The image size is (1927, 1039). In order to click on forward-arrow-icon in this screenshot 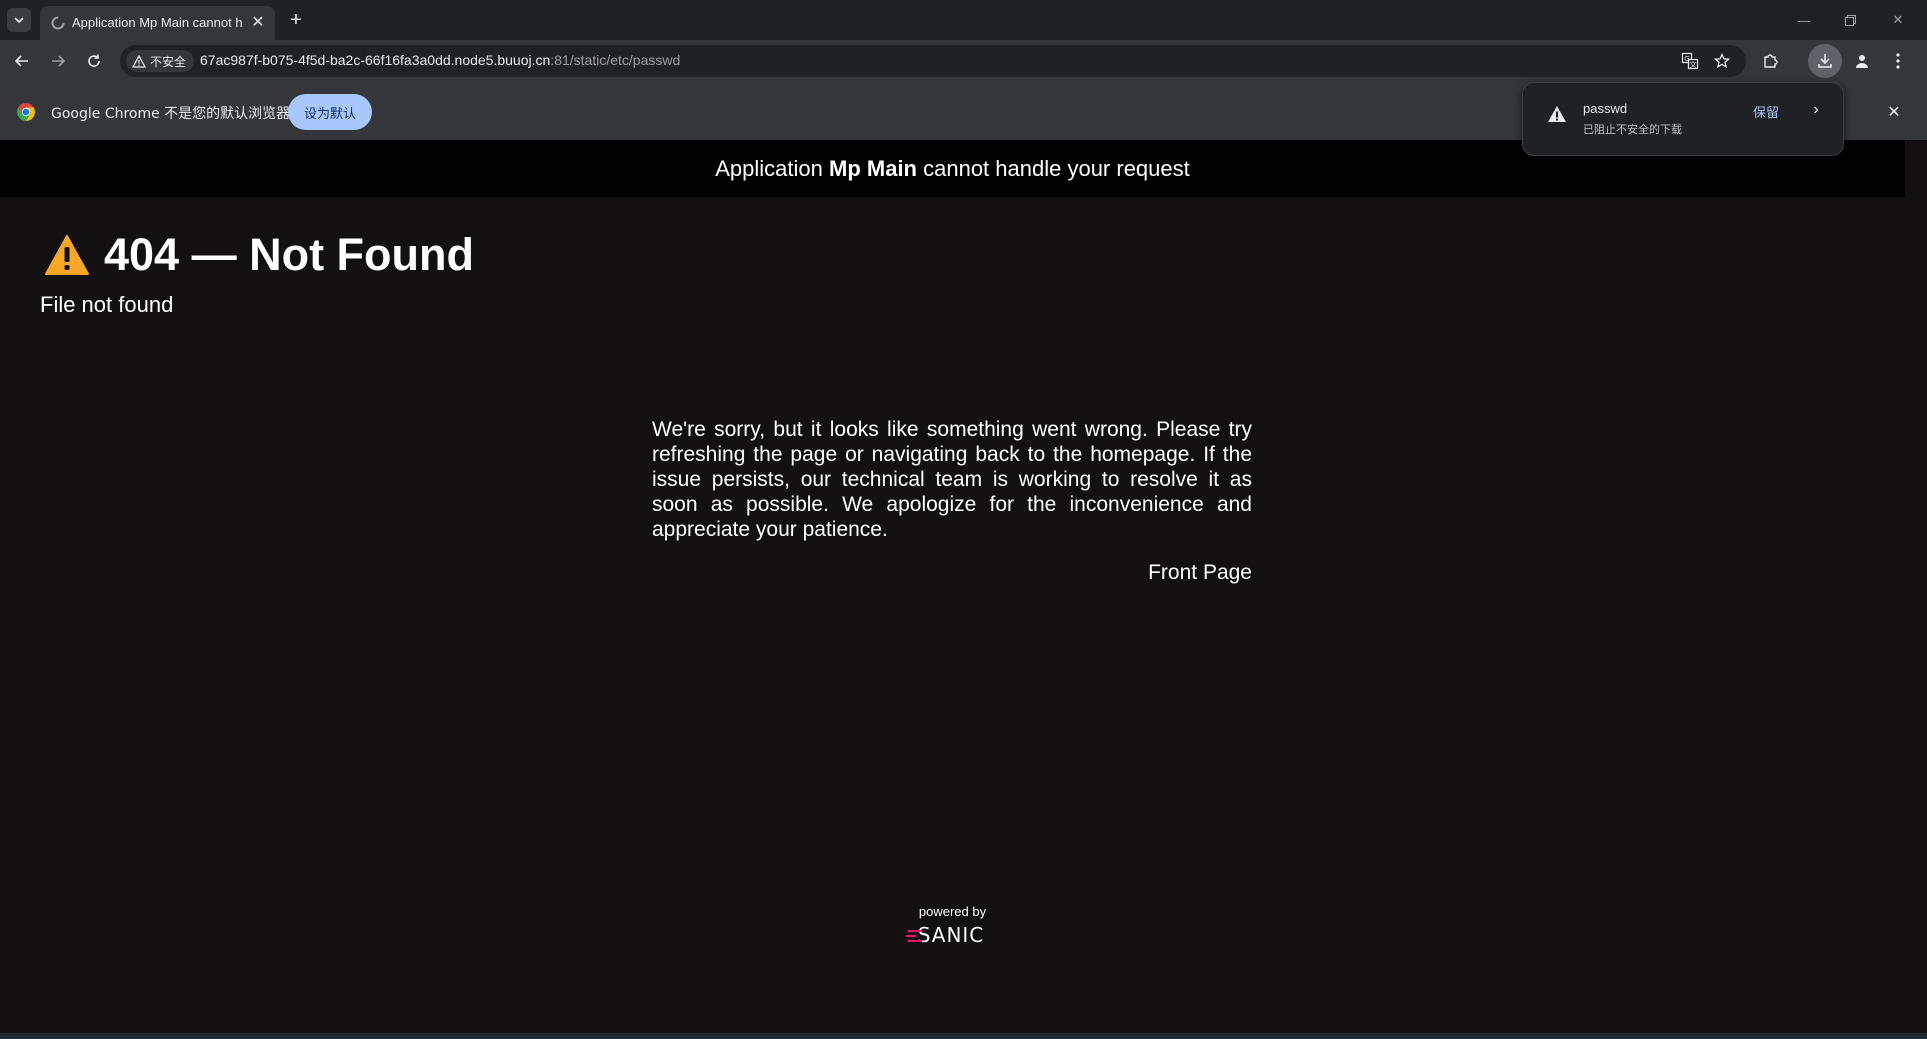, I will do `click(59, 61)`.